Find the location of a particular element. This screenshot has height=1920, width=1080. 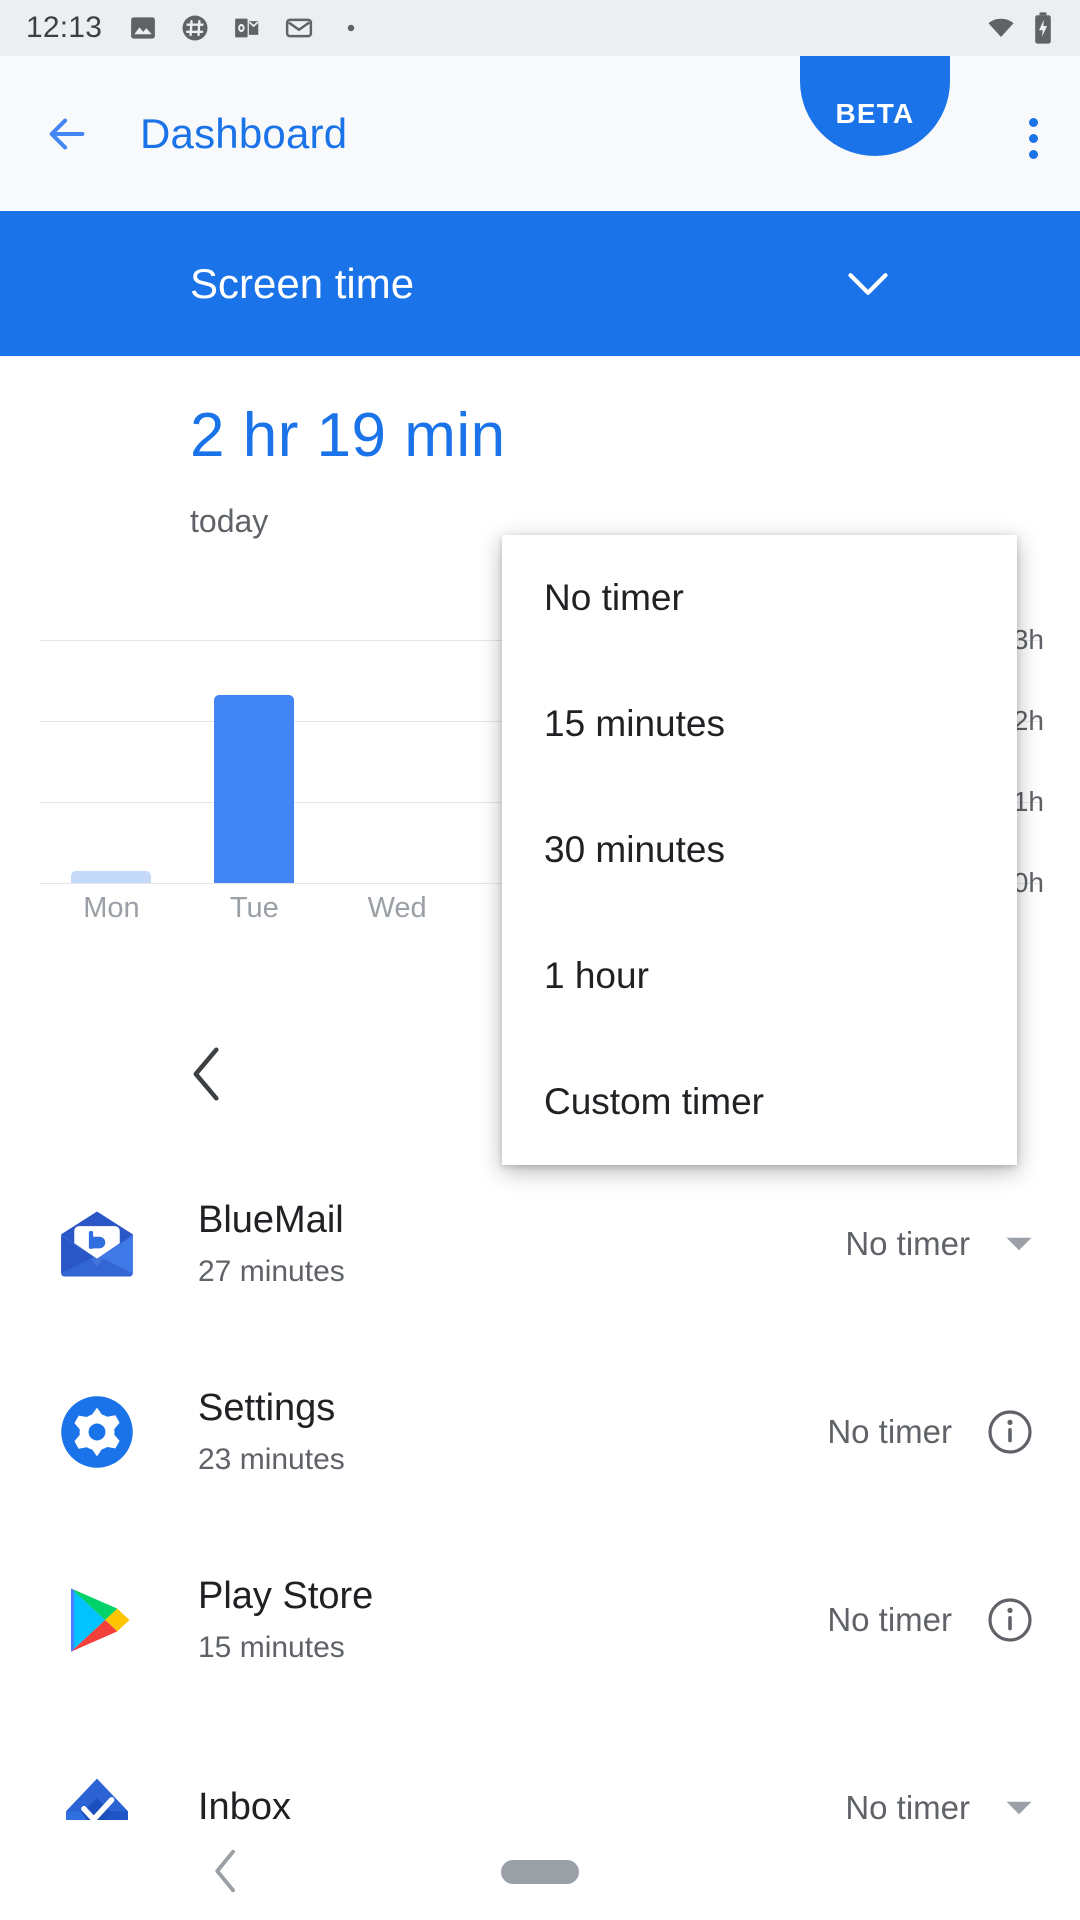

battery-charging-icon is located at coordinates (1043, 28).